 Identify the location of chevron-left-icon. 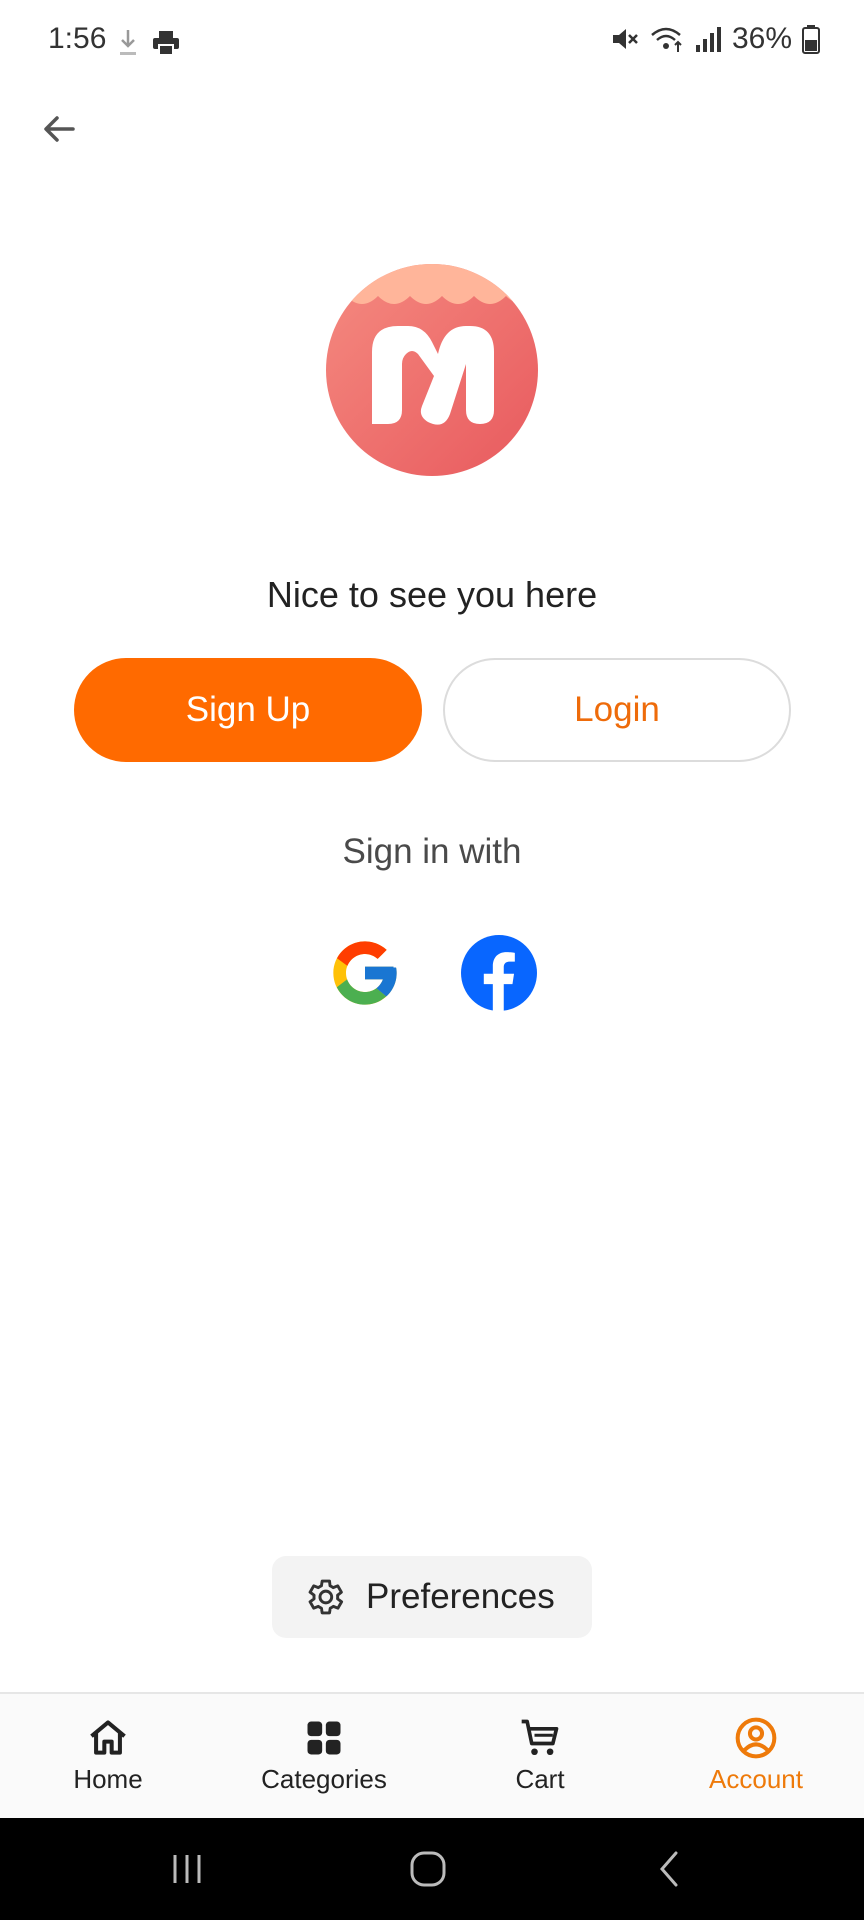
(669, 1869).